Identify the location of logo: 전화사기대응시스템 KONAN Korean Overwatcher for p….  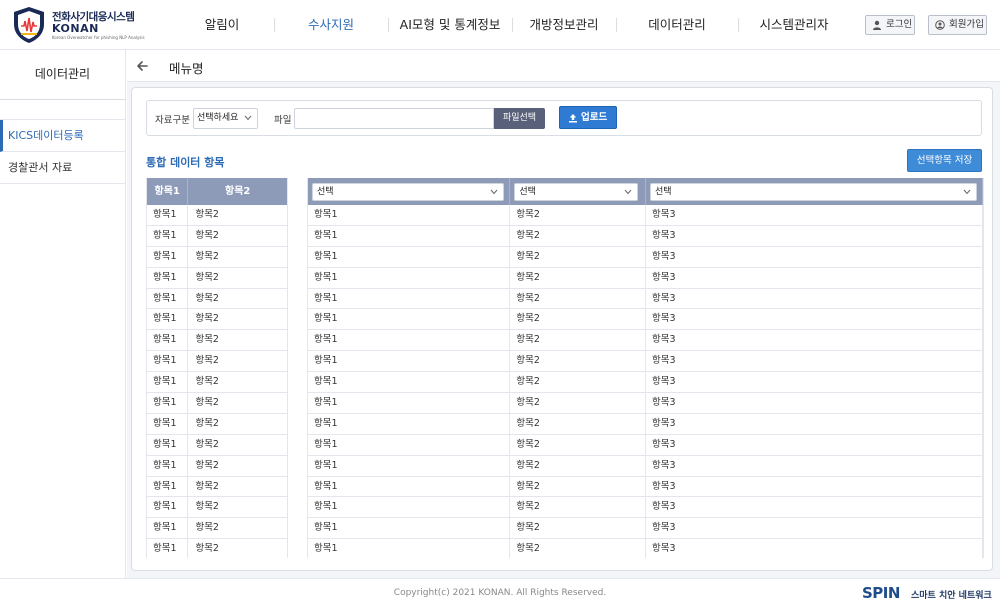
(82, 25).